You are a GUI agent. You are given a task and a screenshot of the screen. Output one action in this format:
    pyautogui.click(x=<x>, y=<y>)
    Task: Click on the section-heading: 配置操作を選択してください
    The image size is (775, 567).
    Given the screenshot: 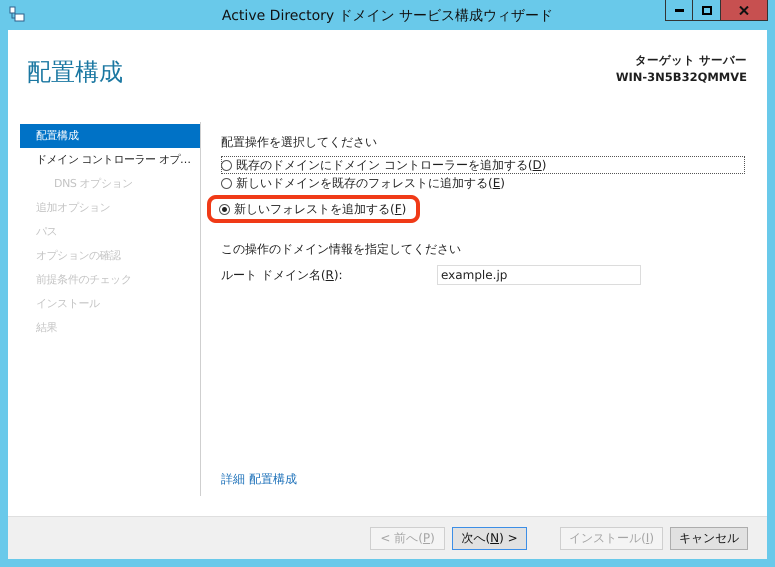 What is the action you would take?
    pyautogui.click(x=299, y=142)
    